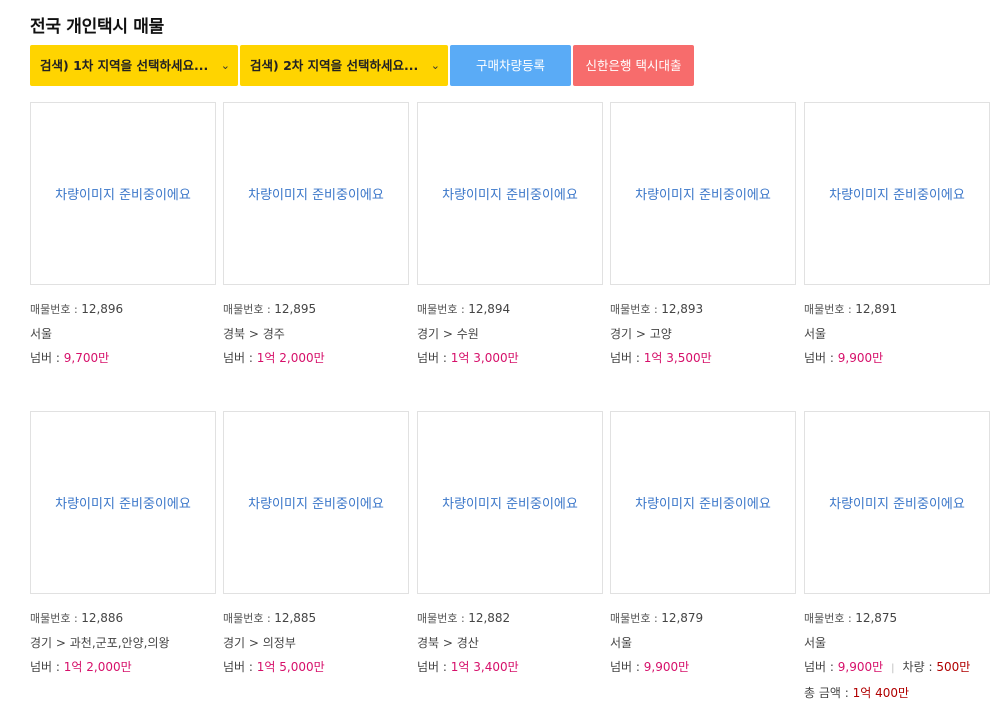 The image size is (999, 725). I want to click on region2-select: 검색) 2차 지역을 선택하세요... ⌄, so click(344, 65).